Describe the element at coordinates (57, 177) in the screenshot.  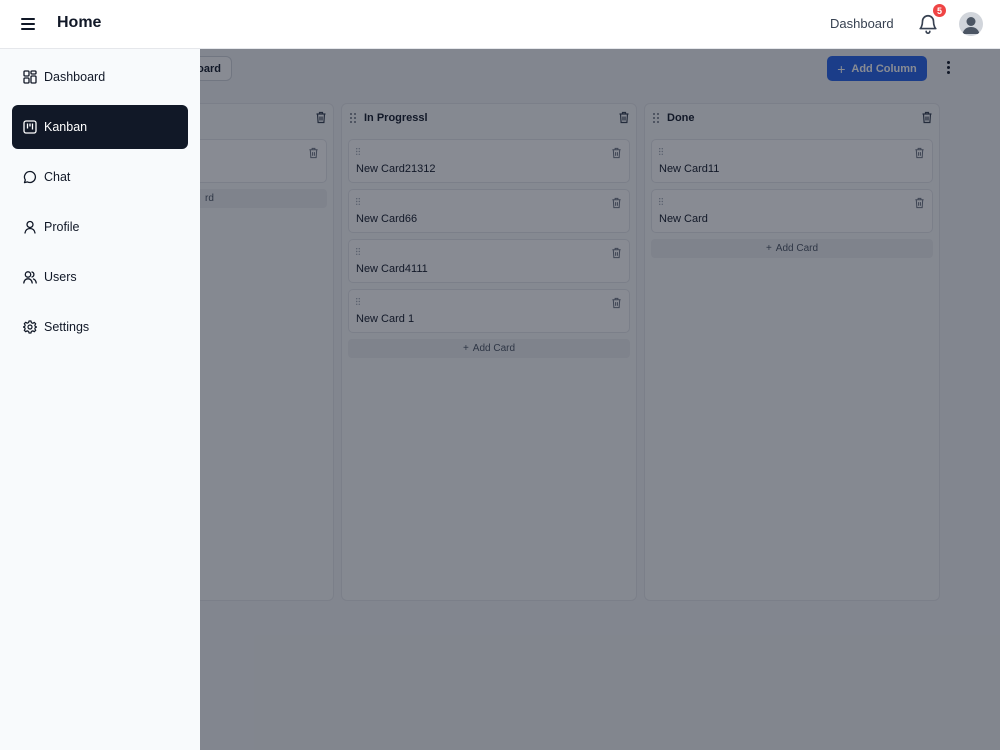
I see `sidebar-item-label: Chat` at that location.